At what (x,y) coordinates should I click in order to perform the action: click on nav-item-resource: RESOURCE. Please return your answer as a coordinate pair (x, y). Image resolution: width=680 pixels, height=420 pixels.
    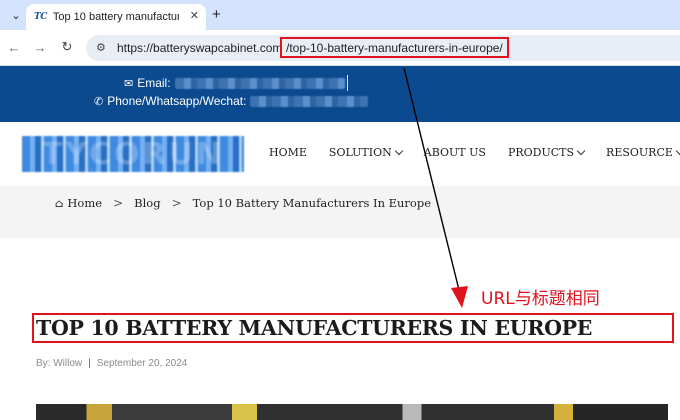
    Looking at the image, I should click on (643, 152).